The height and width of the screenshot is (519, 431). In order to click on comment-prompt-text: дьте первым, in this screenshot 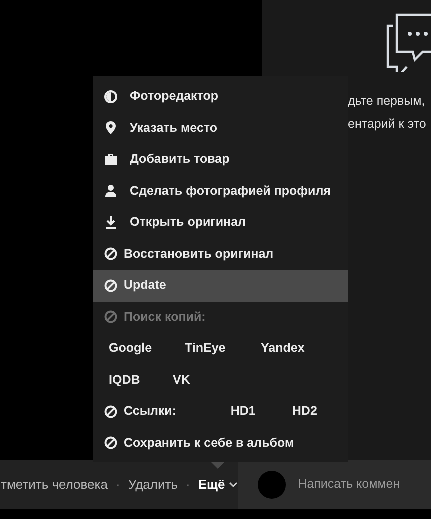, I will do `click(387, 101)`.